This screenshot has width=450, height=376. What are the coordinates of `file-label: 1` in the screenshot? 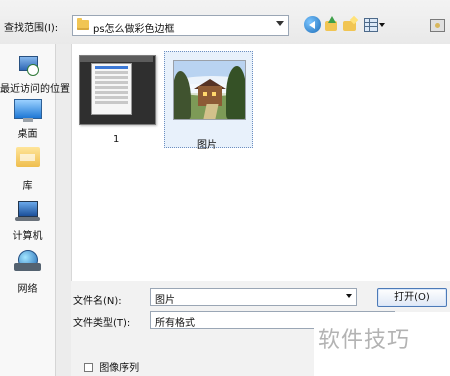 It's located at (116, 139).